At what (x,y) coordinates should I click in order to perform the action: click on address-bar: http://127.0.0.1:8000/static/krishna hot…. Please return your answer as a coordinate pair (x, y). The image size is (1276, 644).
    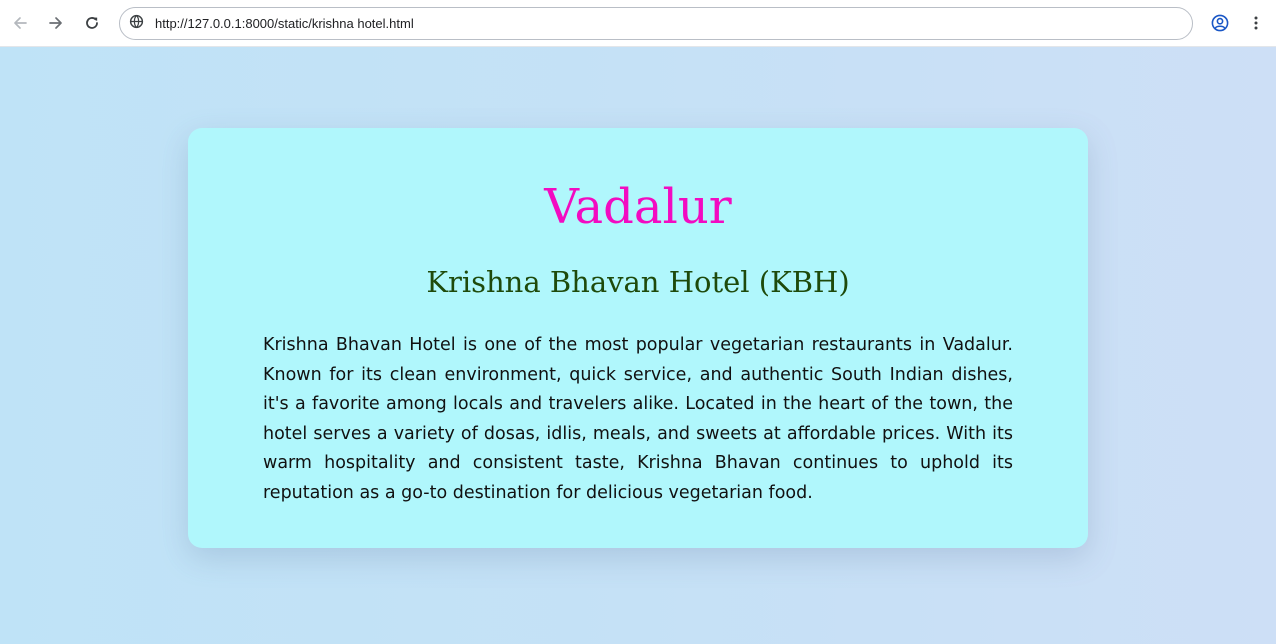
    Looking at the image, I should click on (656, 23).